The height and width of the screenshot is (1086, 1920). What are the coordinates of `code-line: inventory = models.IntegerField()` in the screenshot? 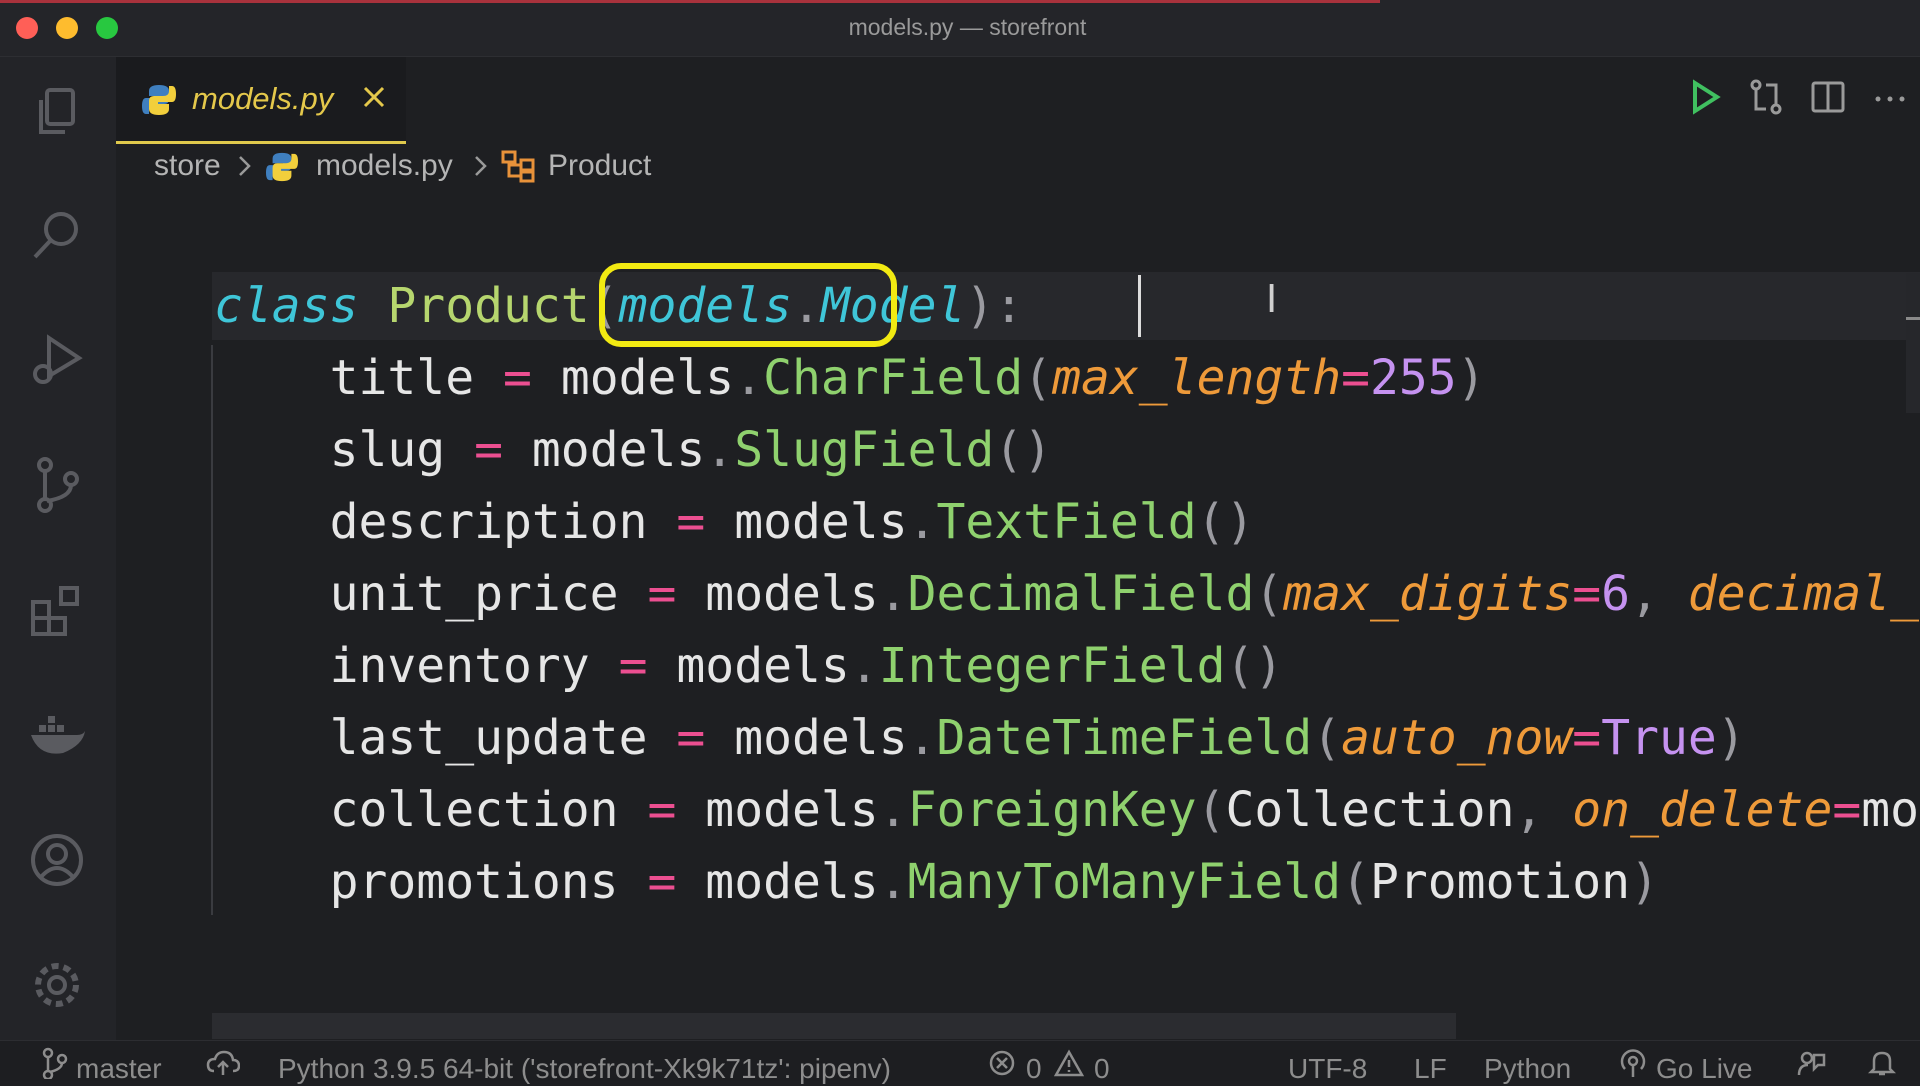 It's located at (806, 666).